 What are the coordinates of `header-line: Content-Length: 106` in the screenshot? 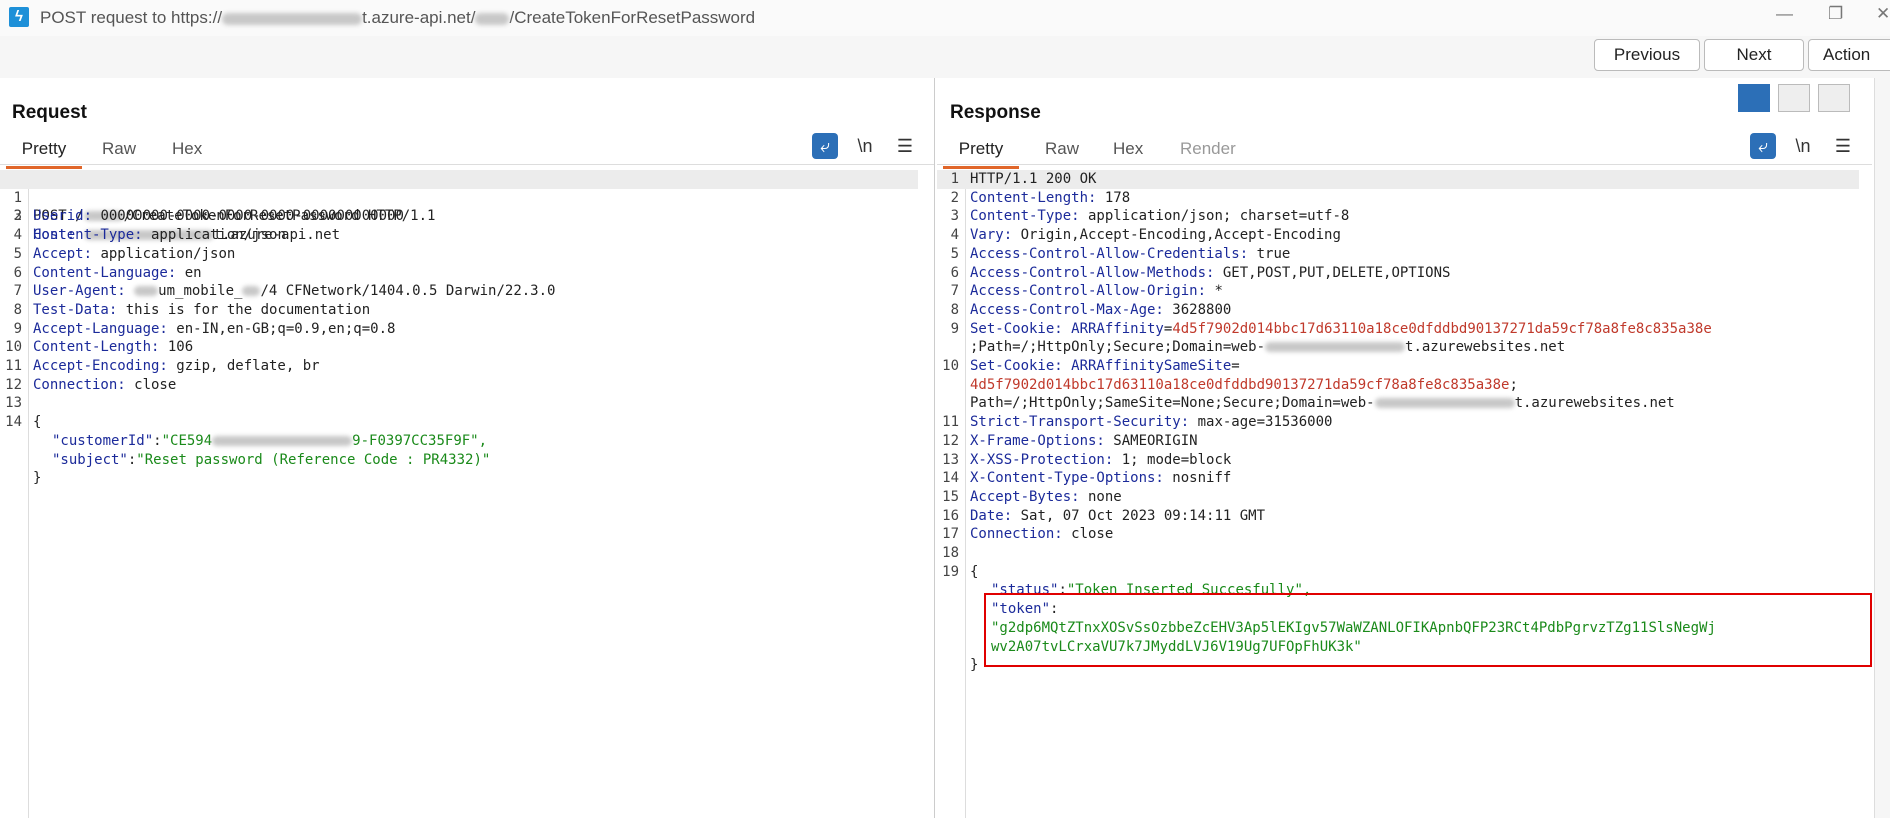 It's located at (113, 347).